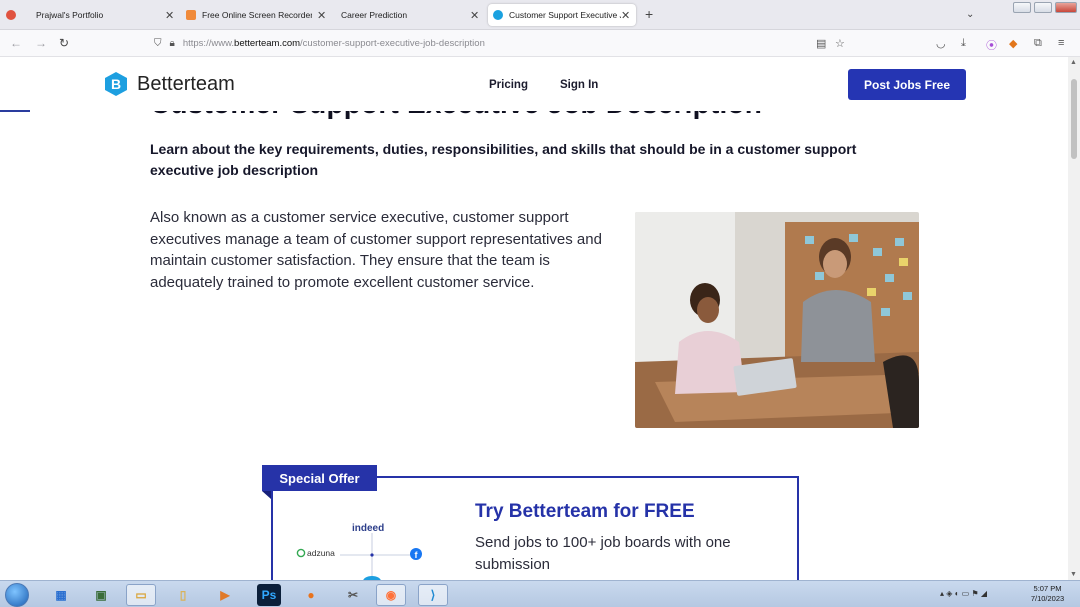 The width and height of the screenshot is (1080, 607). I want to click on pocket-icon: ◡, so click(941, 43).